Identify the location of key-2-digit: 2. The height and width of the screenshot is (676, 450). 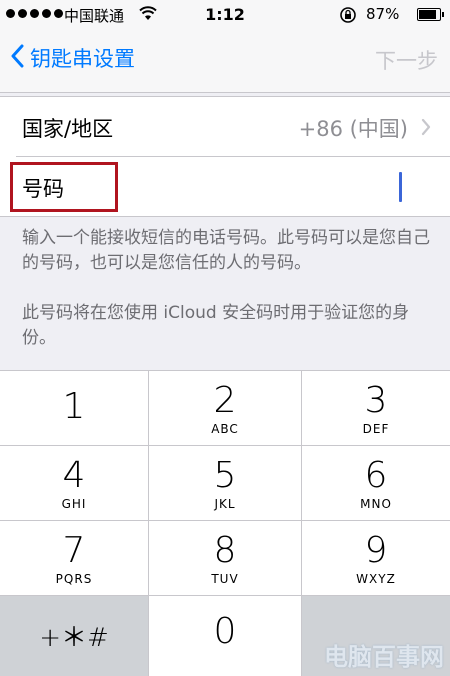
(225, 400).